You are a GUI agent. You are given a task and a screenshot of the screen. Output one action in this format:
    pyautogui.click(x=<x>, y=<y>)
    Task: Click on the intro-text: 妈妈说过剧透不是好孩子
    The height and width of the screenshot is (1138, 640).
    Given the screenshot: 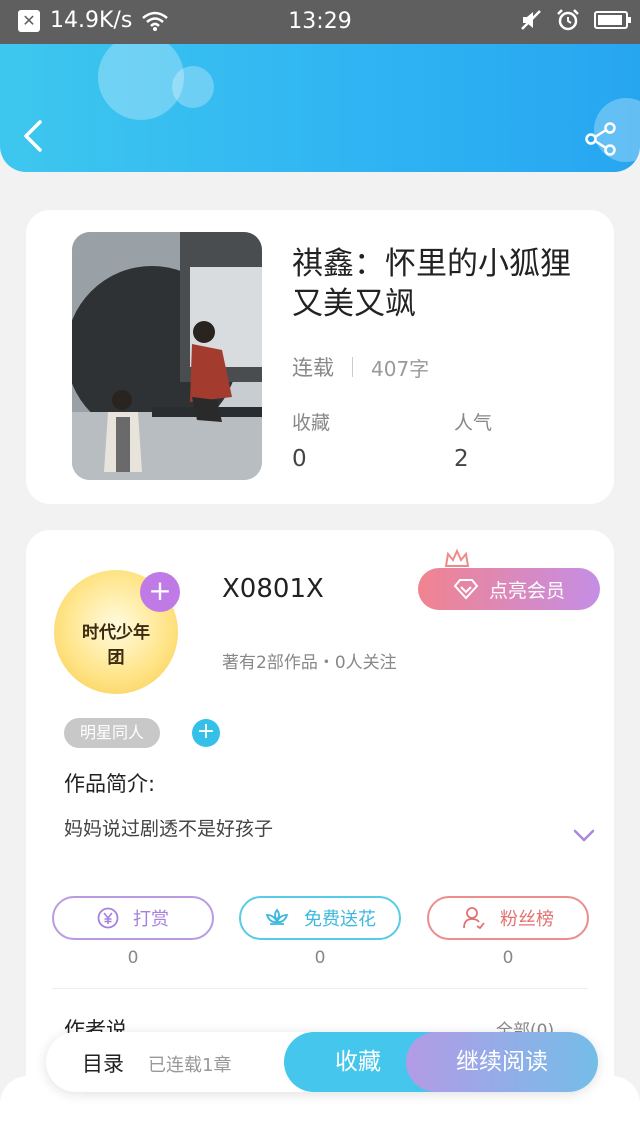 What is the action you would take?
    pyautogui.click(x=169, y=829)
    